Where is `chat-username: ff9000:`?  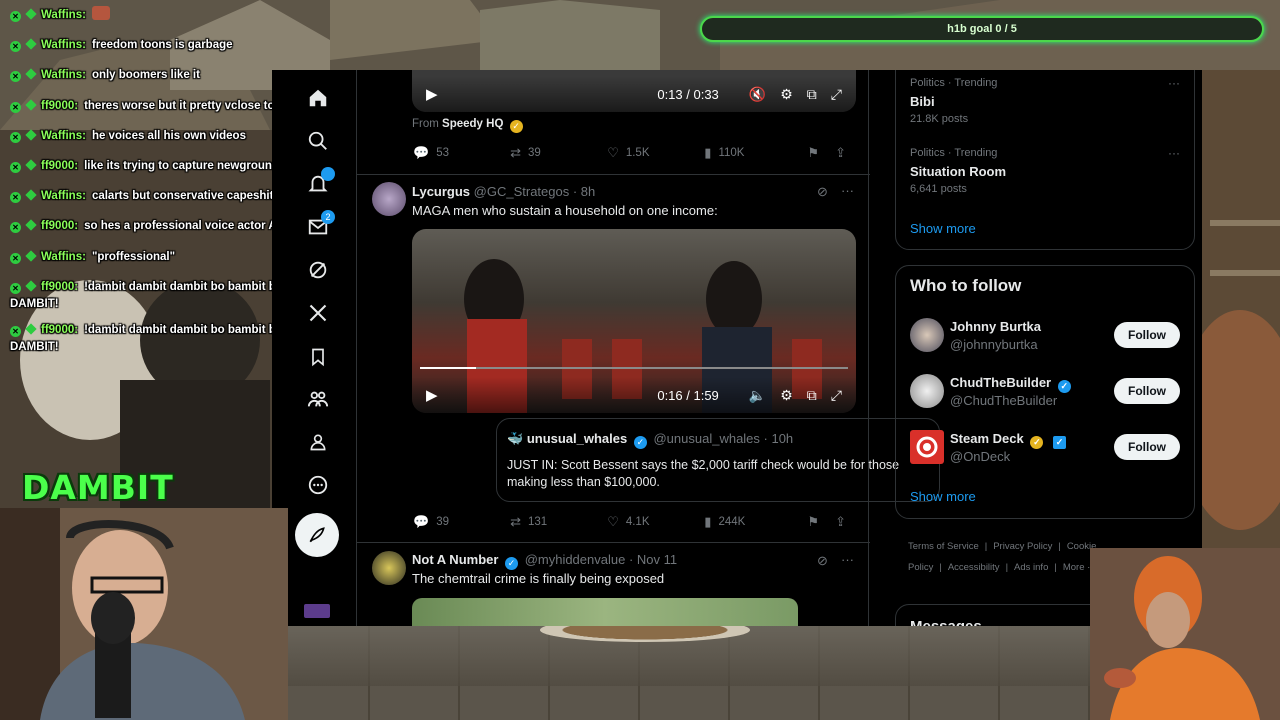
chat-username: ff9000: is located at coordinates (60, 105).